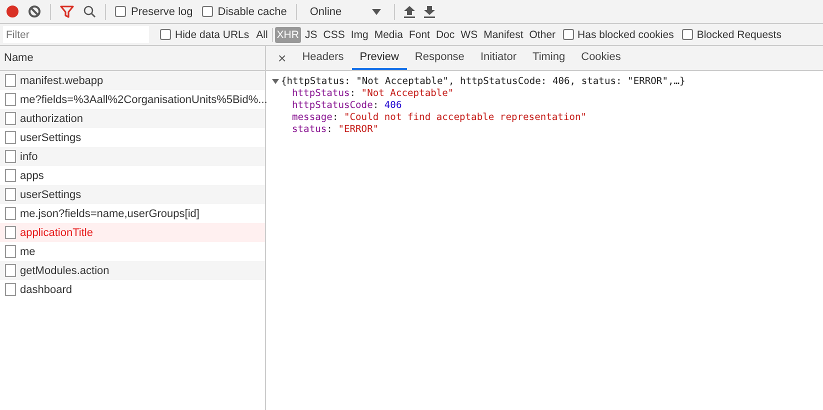 The height and width of the screenshot is (410, 823). Describe the element at coordinates (212, 34) in the screenshot. I see `hide-data-urls-checkbox-label: Hide data URLs` at that location.